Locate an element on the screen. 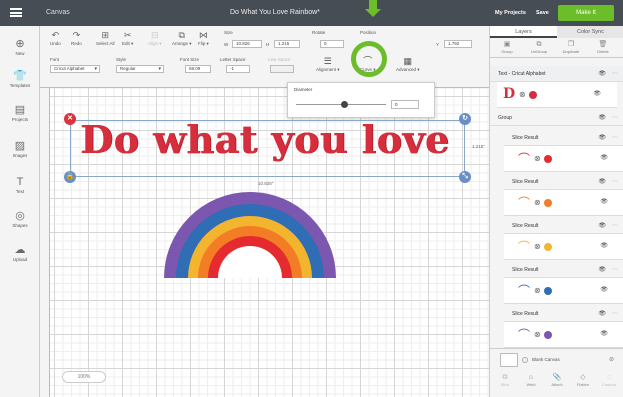 This screenshot has height=397, width=623. align-button: ⊟ Align ▾ is located at coordinates (155, 38).